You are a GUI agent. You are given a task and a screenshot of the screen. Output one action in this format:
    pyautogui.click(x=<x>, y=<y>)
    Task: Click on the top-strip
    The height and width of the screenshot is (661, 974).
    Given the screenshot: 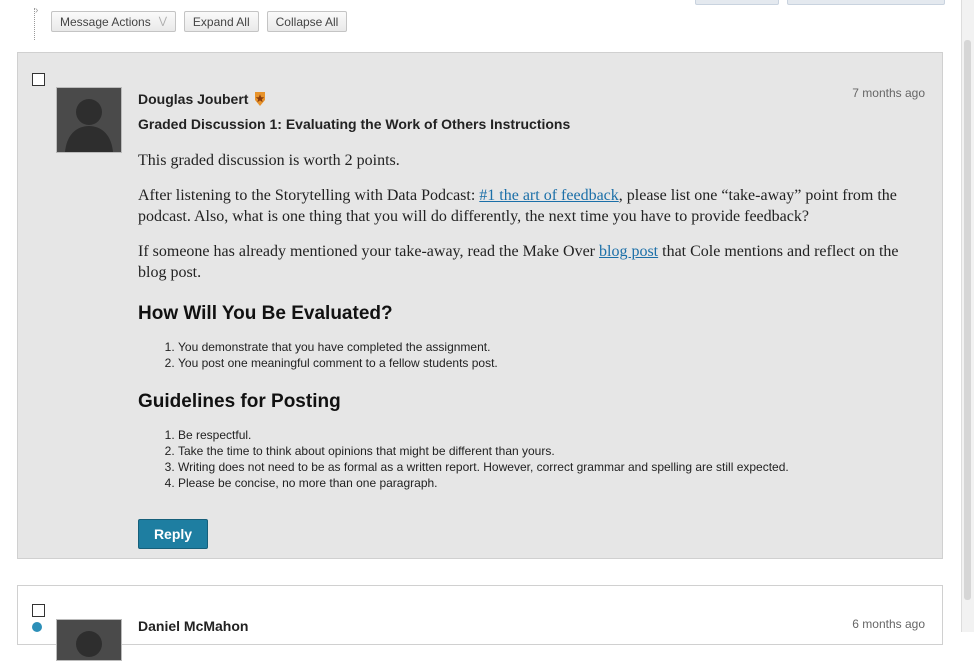 What is the action you would take?
    pyautogui.click(x=480, y=3)
    